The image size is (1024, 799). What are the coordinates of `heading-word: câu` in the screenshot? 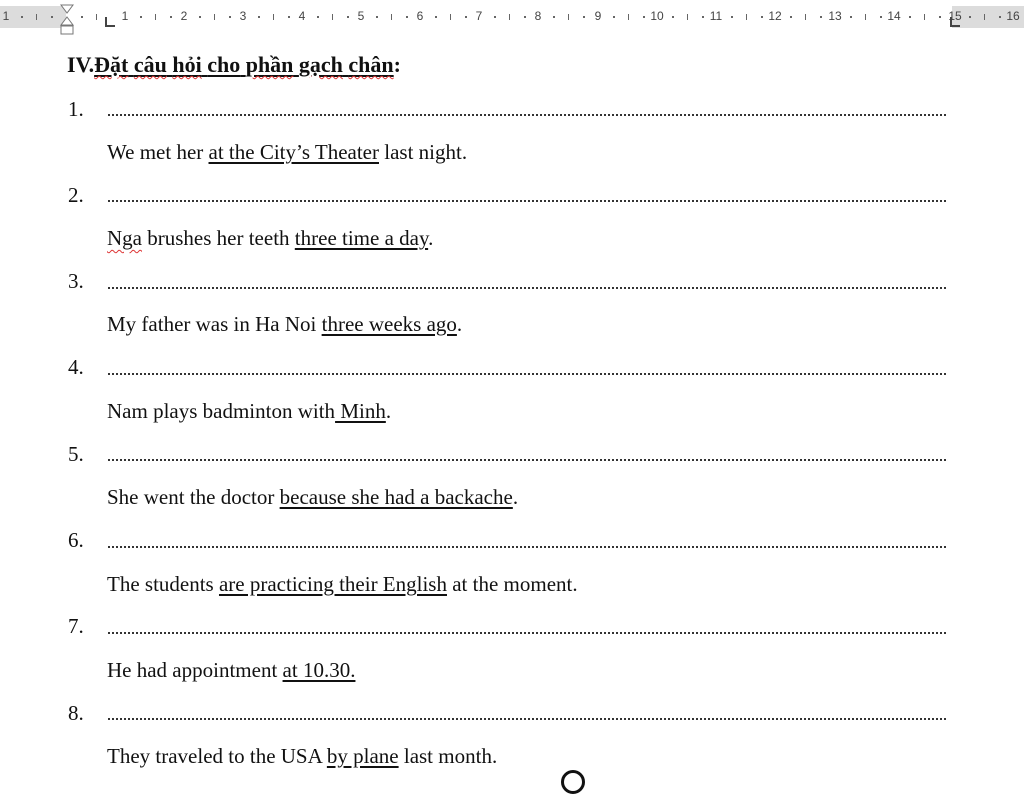 It's located at (150, 64).